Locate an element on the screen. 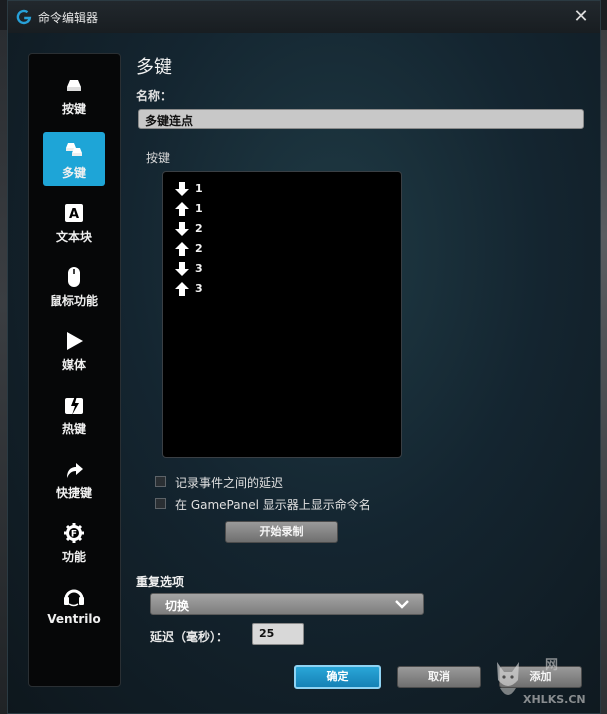  text-block-icon: A is located at coordinates (74, 213).